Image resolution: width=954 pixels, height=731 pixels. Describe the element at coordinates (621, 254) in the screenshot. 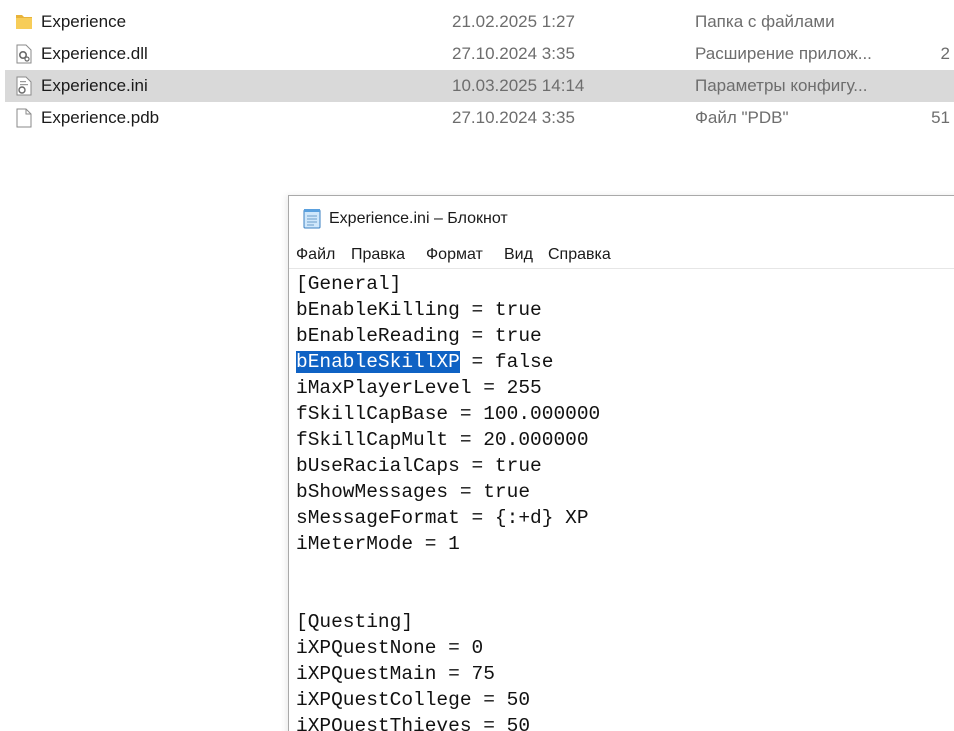

I see `notepad-menubar: Файл Правка Формат Вид Справка` at that location.